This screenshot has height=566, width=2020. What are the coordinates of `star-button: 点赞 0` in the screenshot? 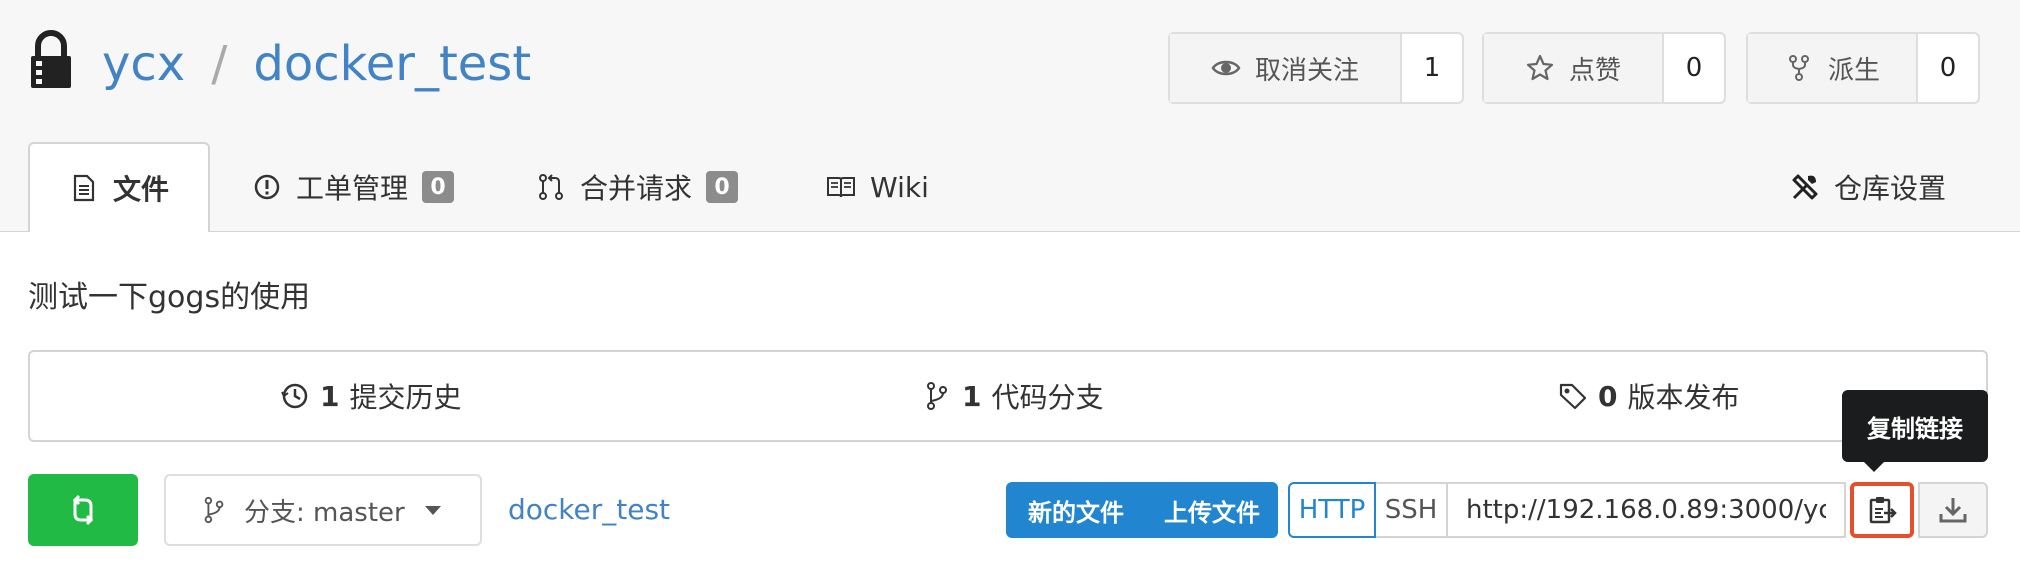 It's located at (1604, 68).